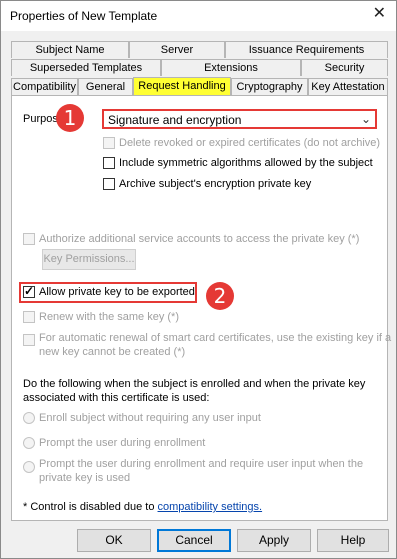 Image resolution: width=397 pixels, height=559 pixels. I want to click on tab-server: Server, so click(177, 49).